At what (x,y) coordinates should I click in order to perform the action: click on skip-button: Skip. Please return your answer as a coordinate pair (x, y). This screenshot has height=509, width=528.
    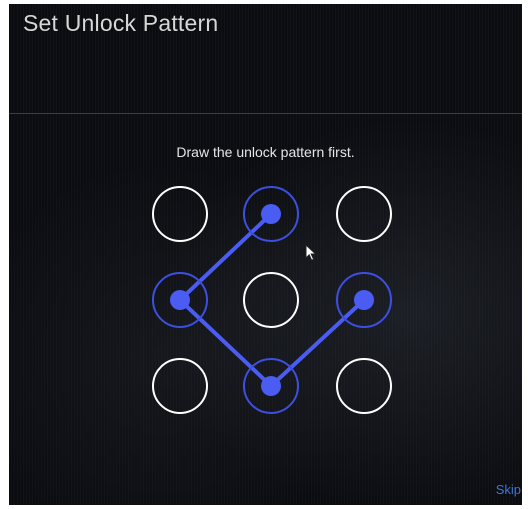
    Looking at the image, I should click on (508, 489).